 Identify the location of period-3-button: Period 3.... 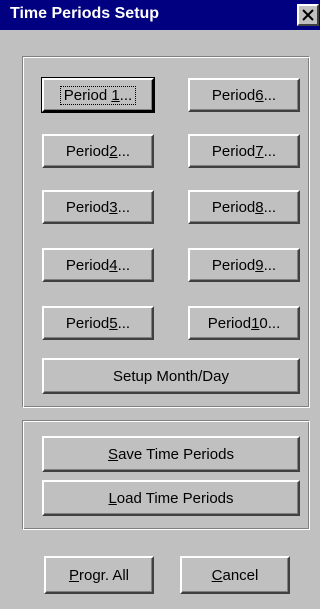
(98, 207).